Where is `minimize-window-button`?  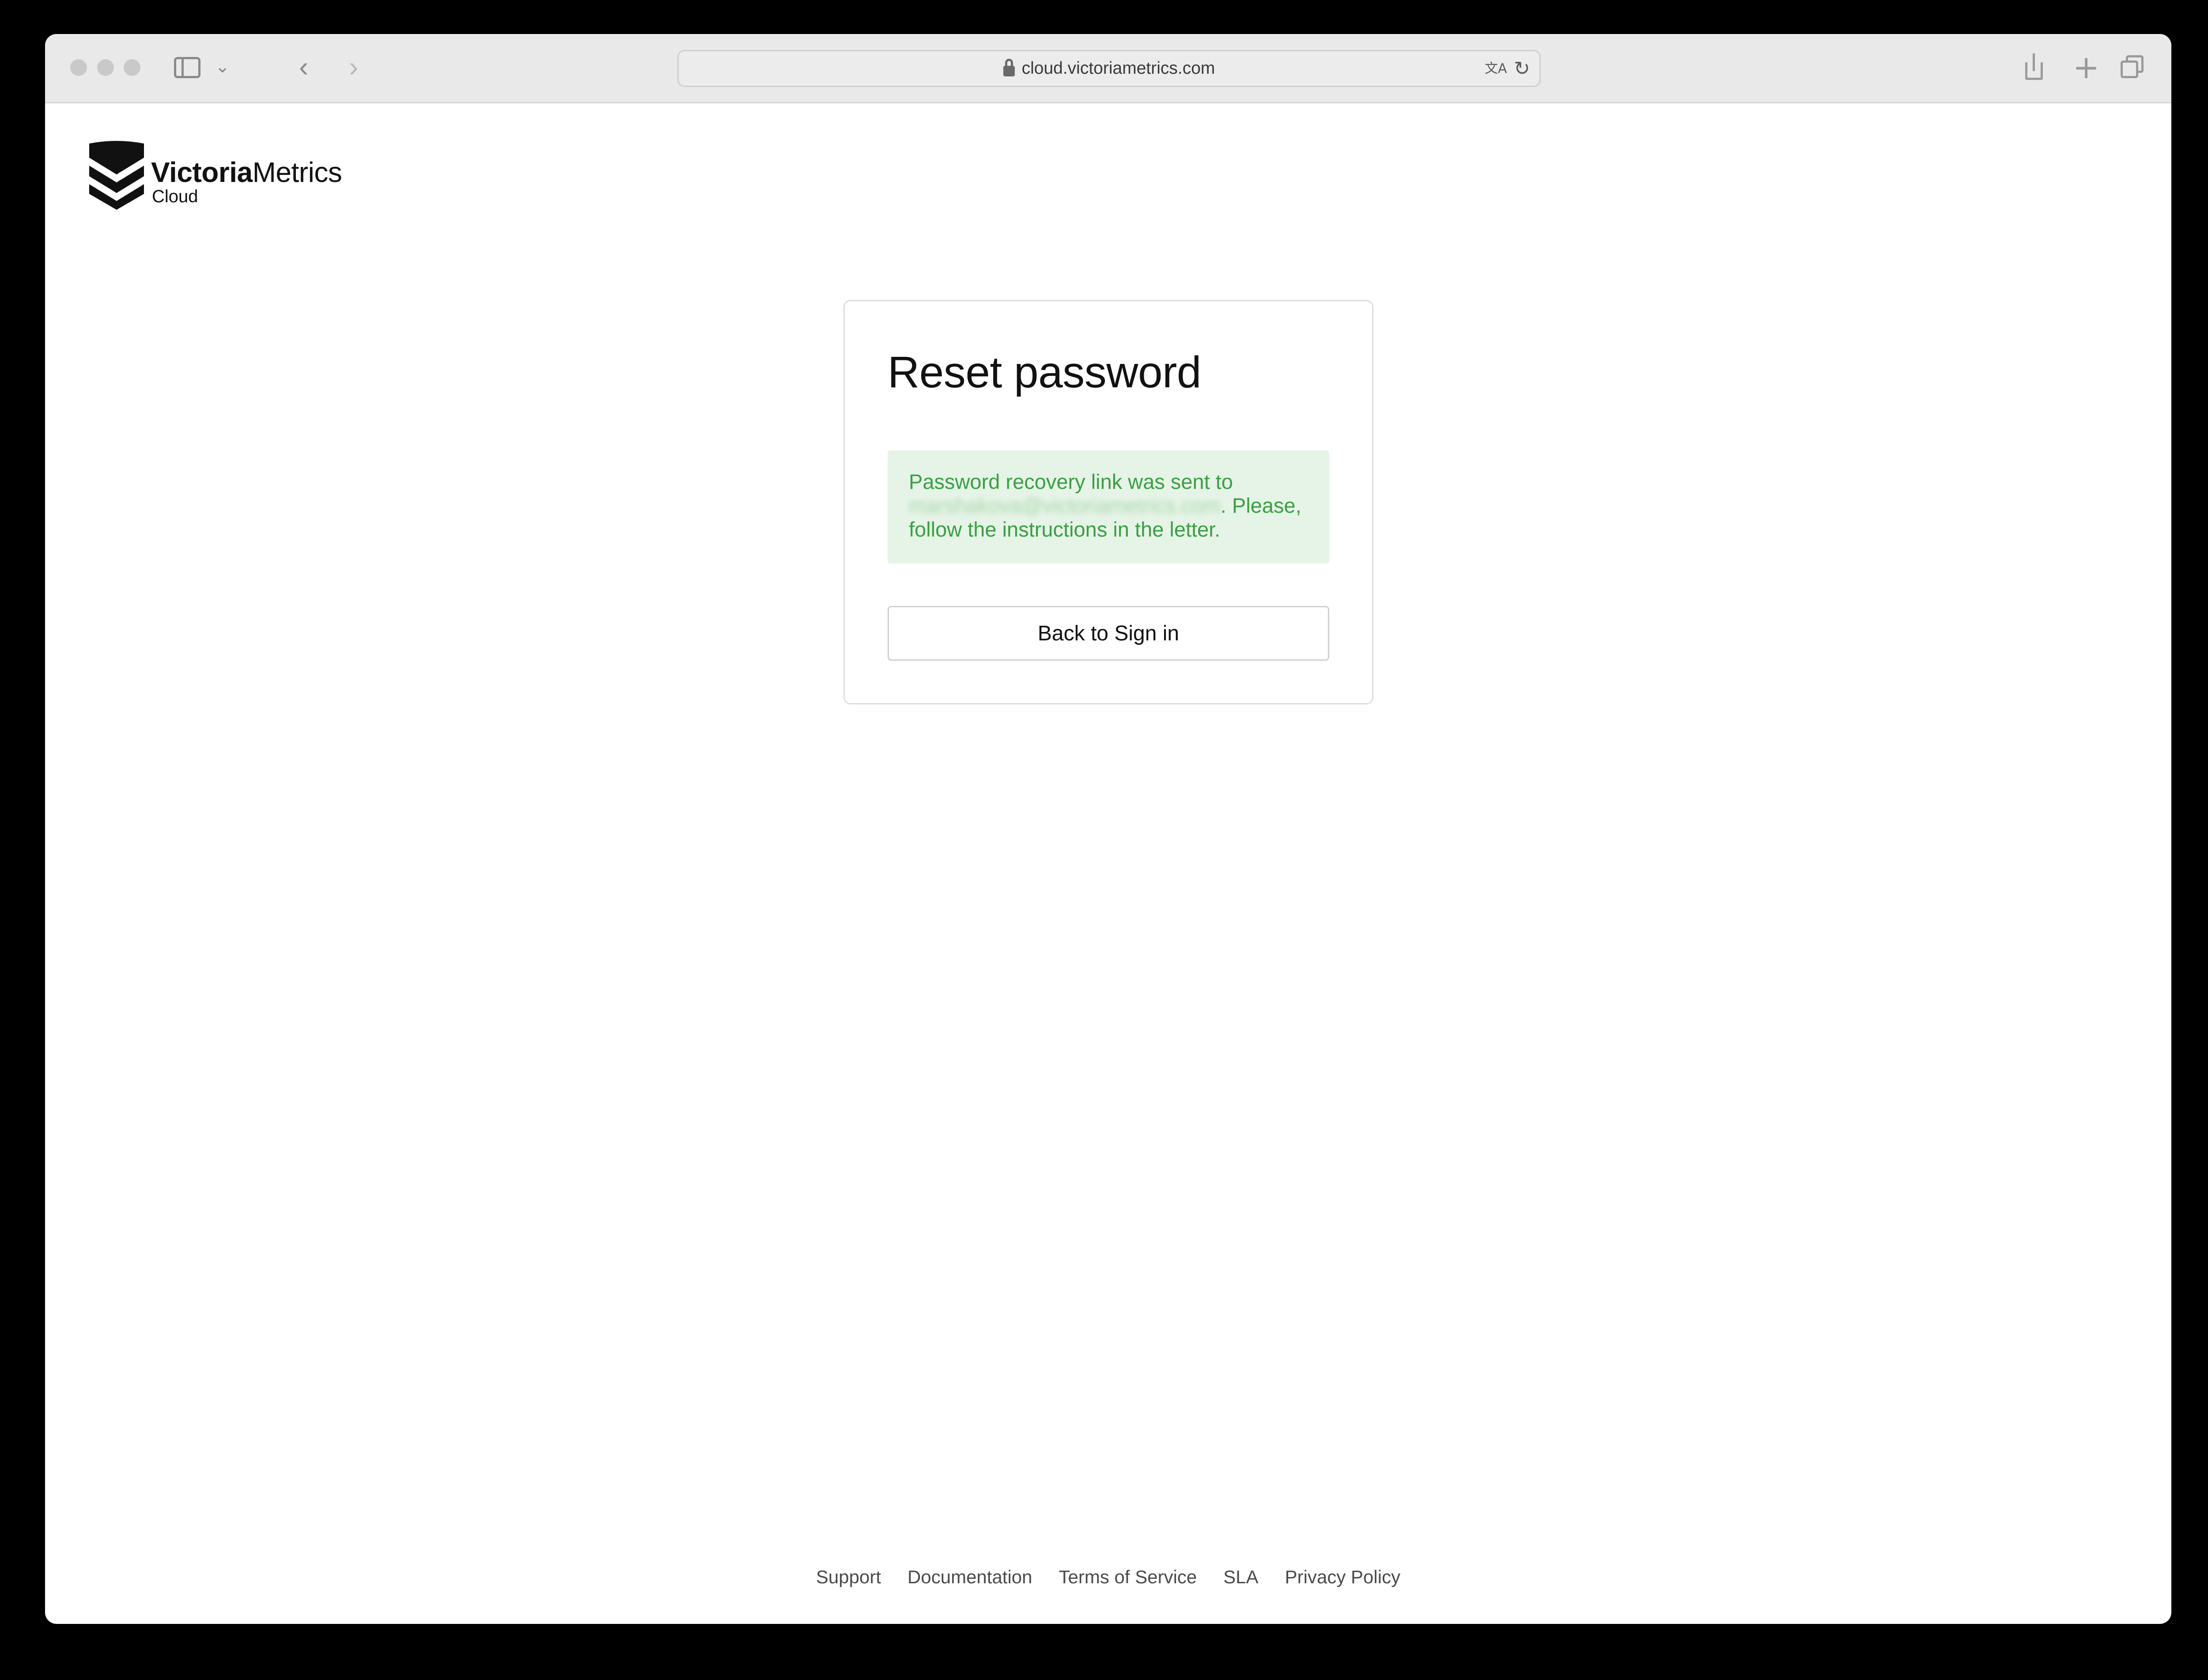
minimize-window-button is located at coordinates (105, 67).